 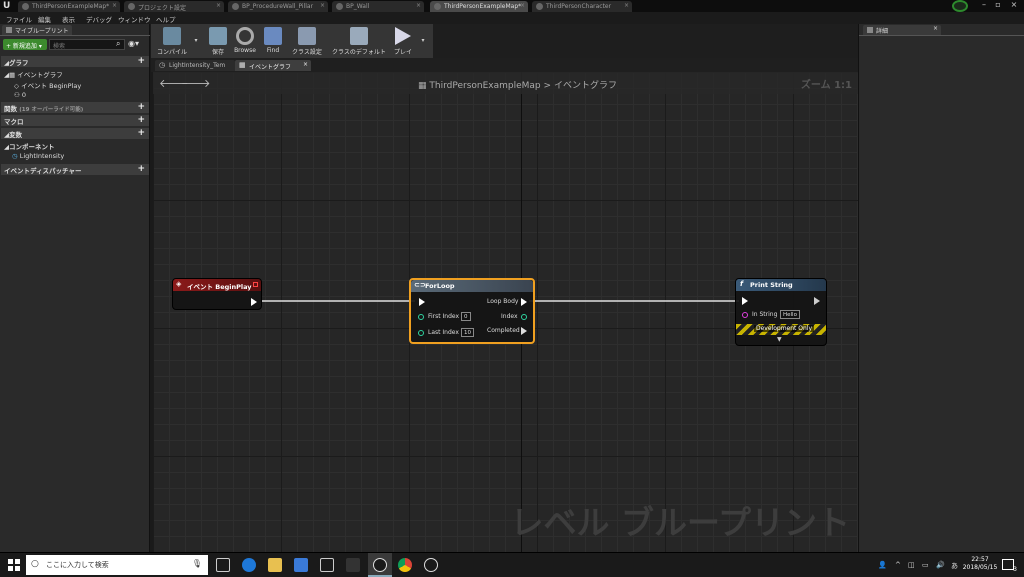 I want to click on doc-tab: BP_Wall ×, so click(x=378, y=6).